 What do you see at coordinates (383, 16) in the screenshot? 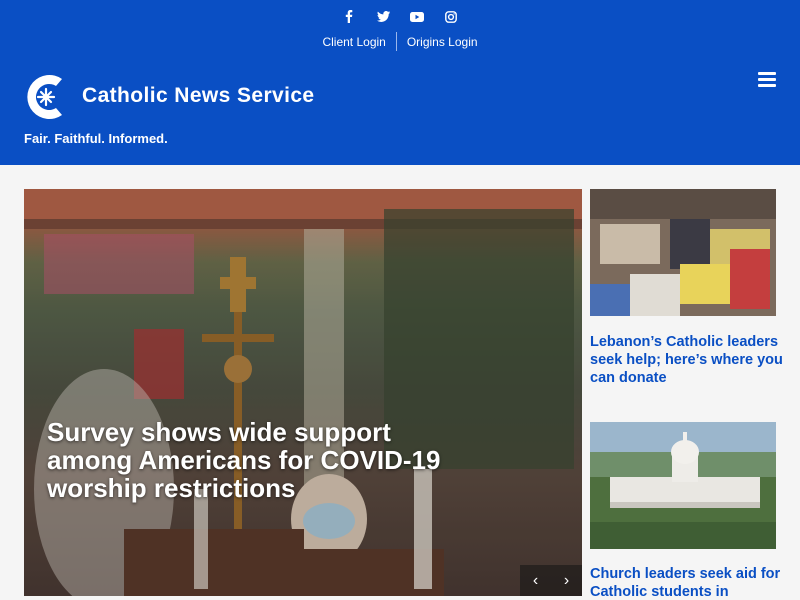
I see `twitter-icon` at bounding box center [383, 16].